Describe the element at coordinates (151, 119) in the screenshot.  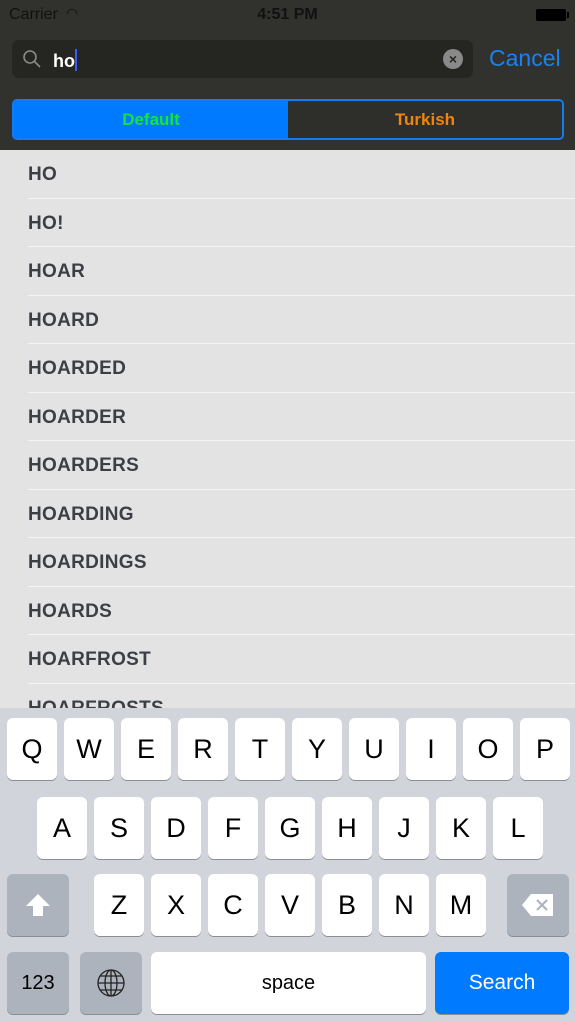
I see `segment-default: Default` at that location.